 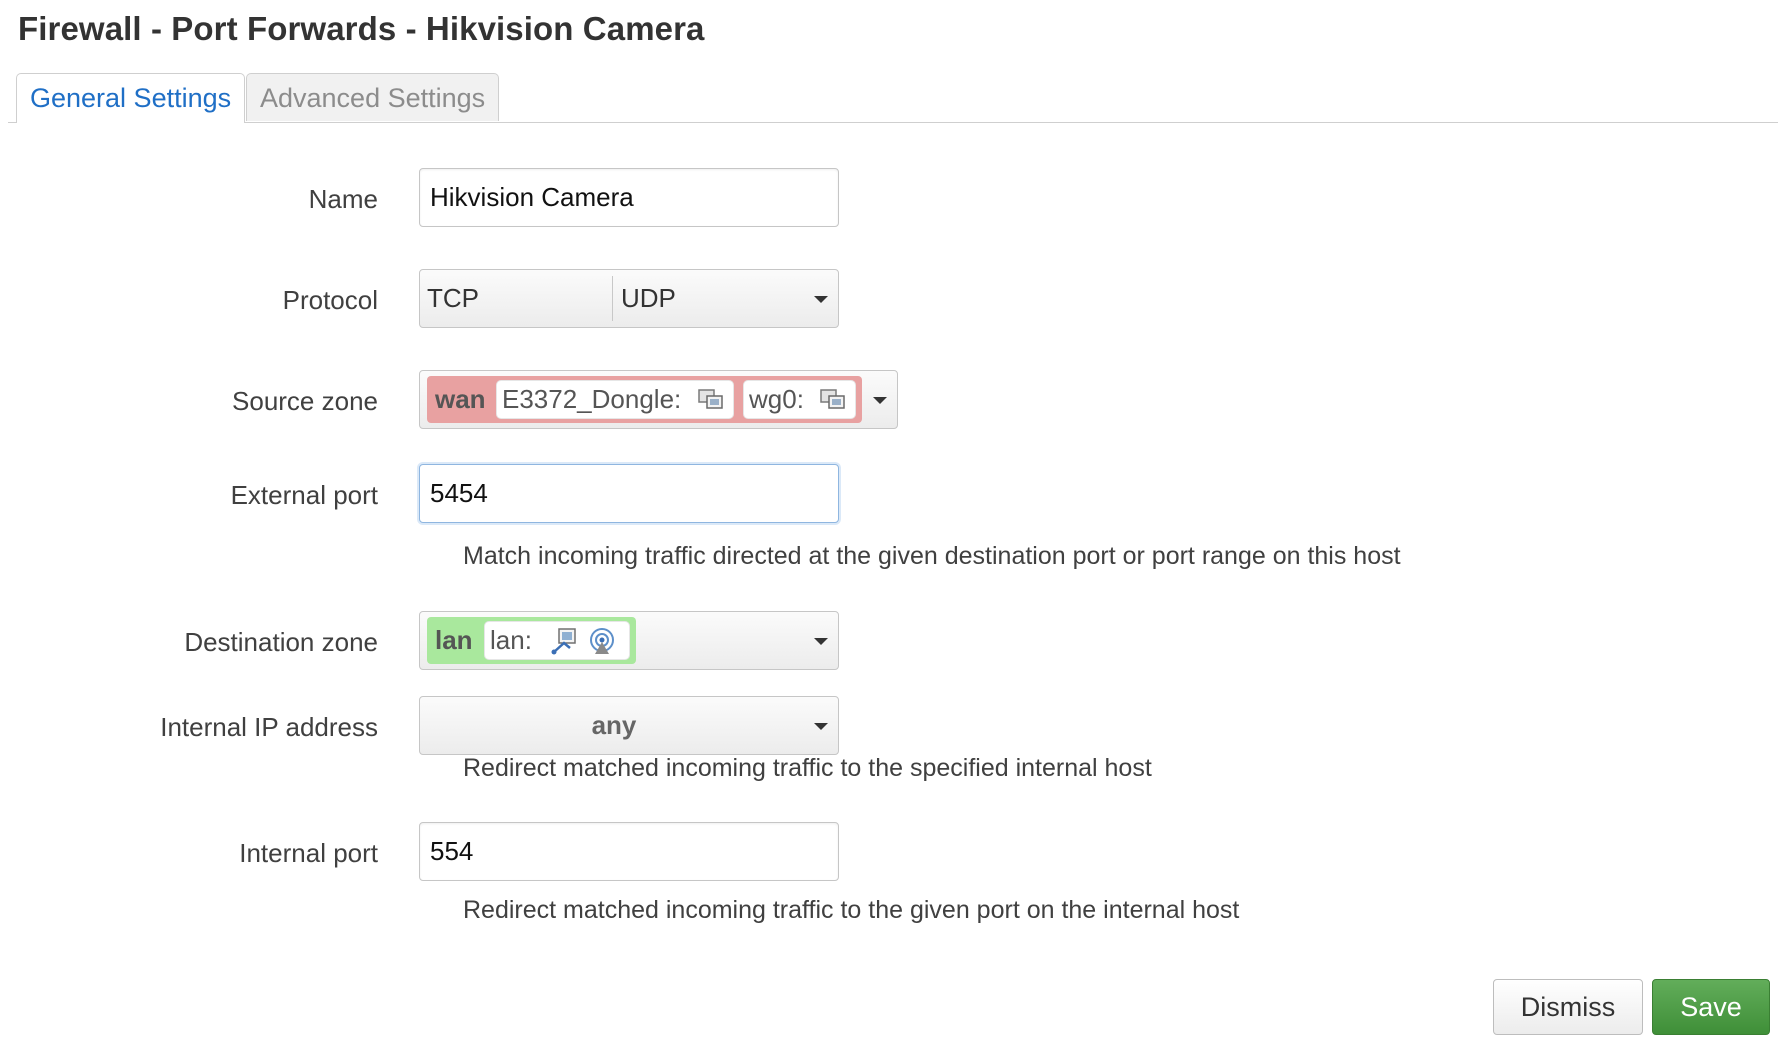 I want to click on external-port-input, so click(x=629, y=493).